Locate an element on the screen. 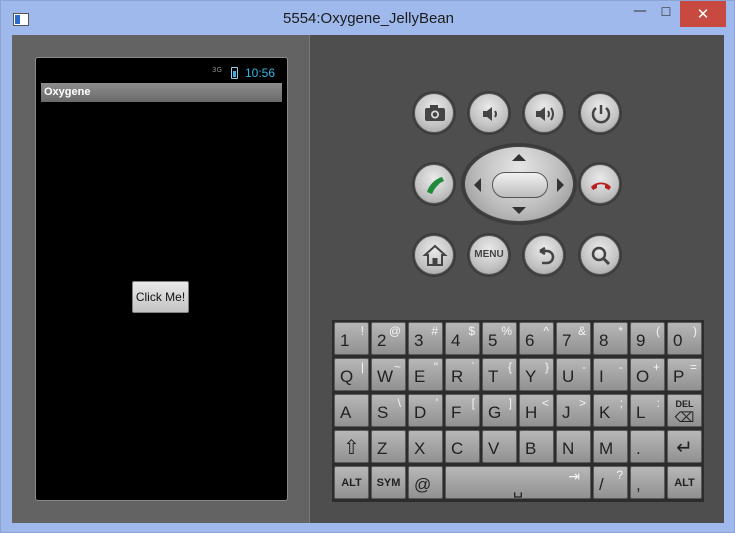 The height and width of the screenshot is (533, 735). key-period: . is located at coordinates (647, 446).